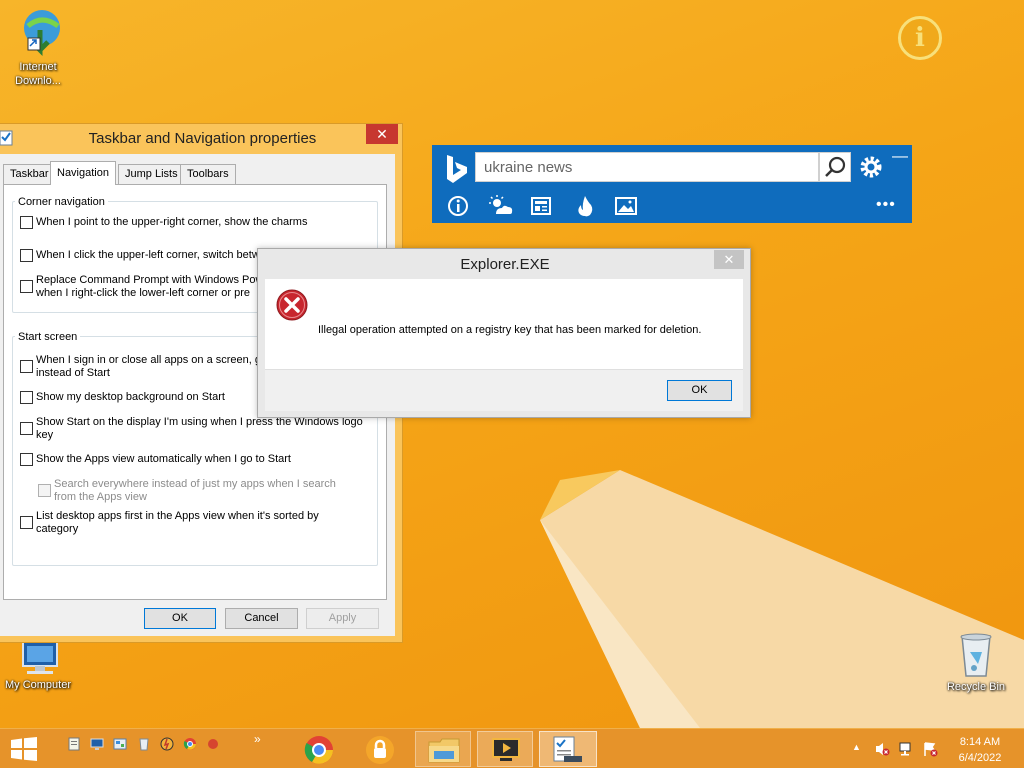 The height and width of the screenshot is (768, 1024). What do you see at coordinates (920, 38) in the screenshot?
I see `info-icon: i` at bounding box center [920, 38].